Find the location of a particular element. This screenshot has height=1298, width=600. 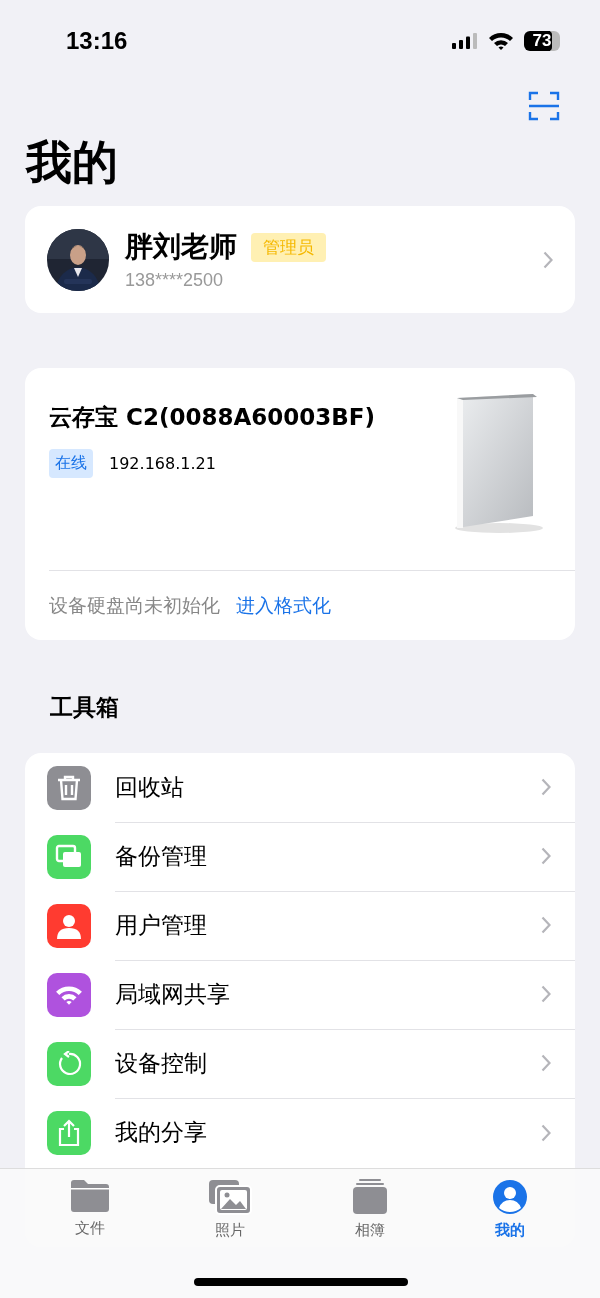

menu-item: 备份管理 is located at coordinates (161, 856).